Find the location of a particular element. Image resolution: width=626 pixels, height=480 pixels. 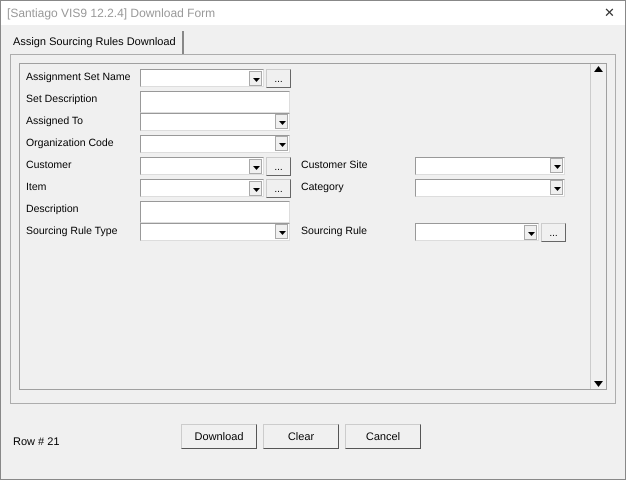

field-label: Sourcing Rule is located at coordinates (334, 231).